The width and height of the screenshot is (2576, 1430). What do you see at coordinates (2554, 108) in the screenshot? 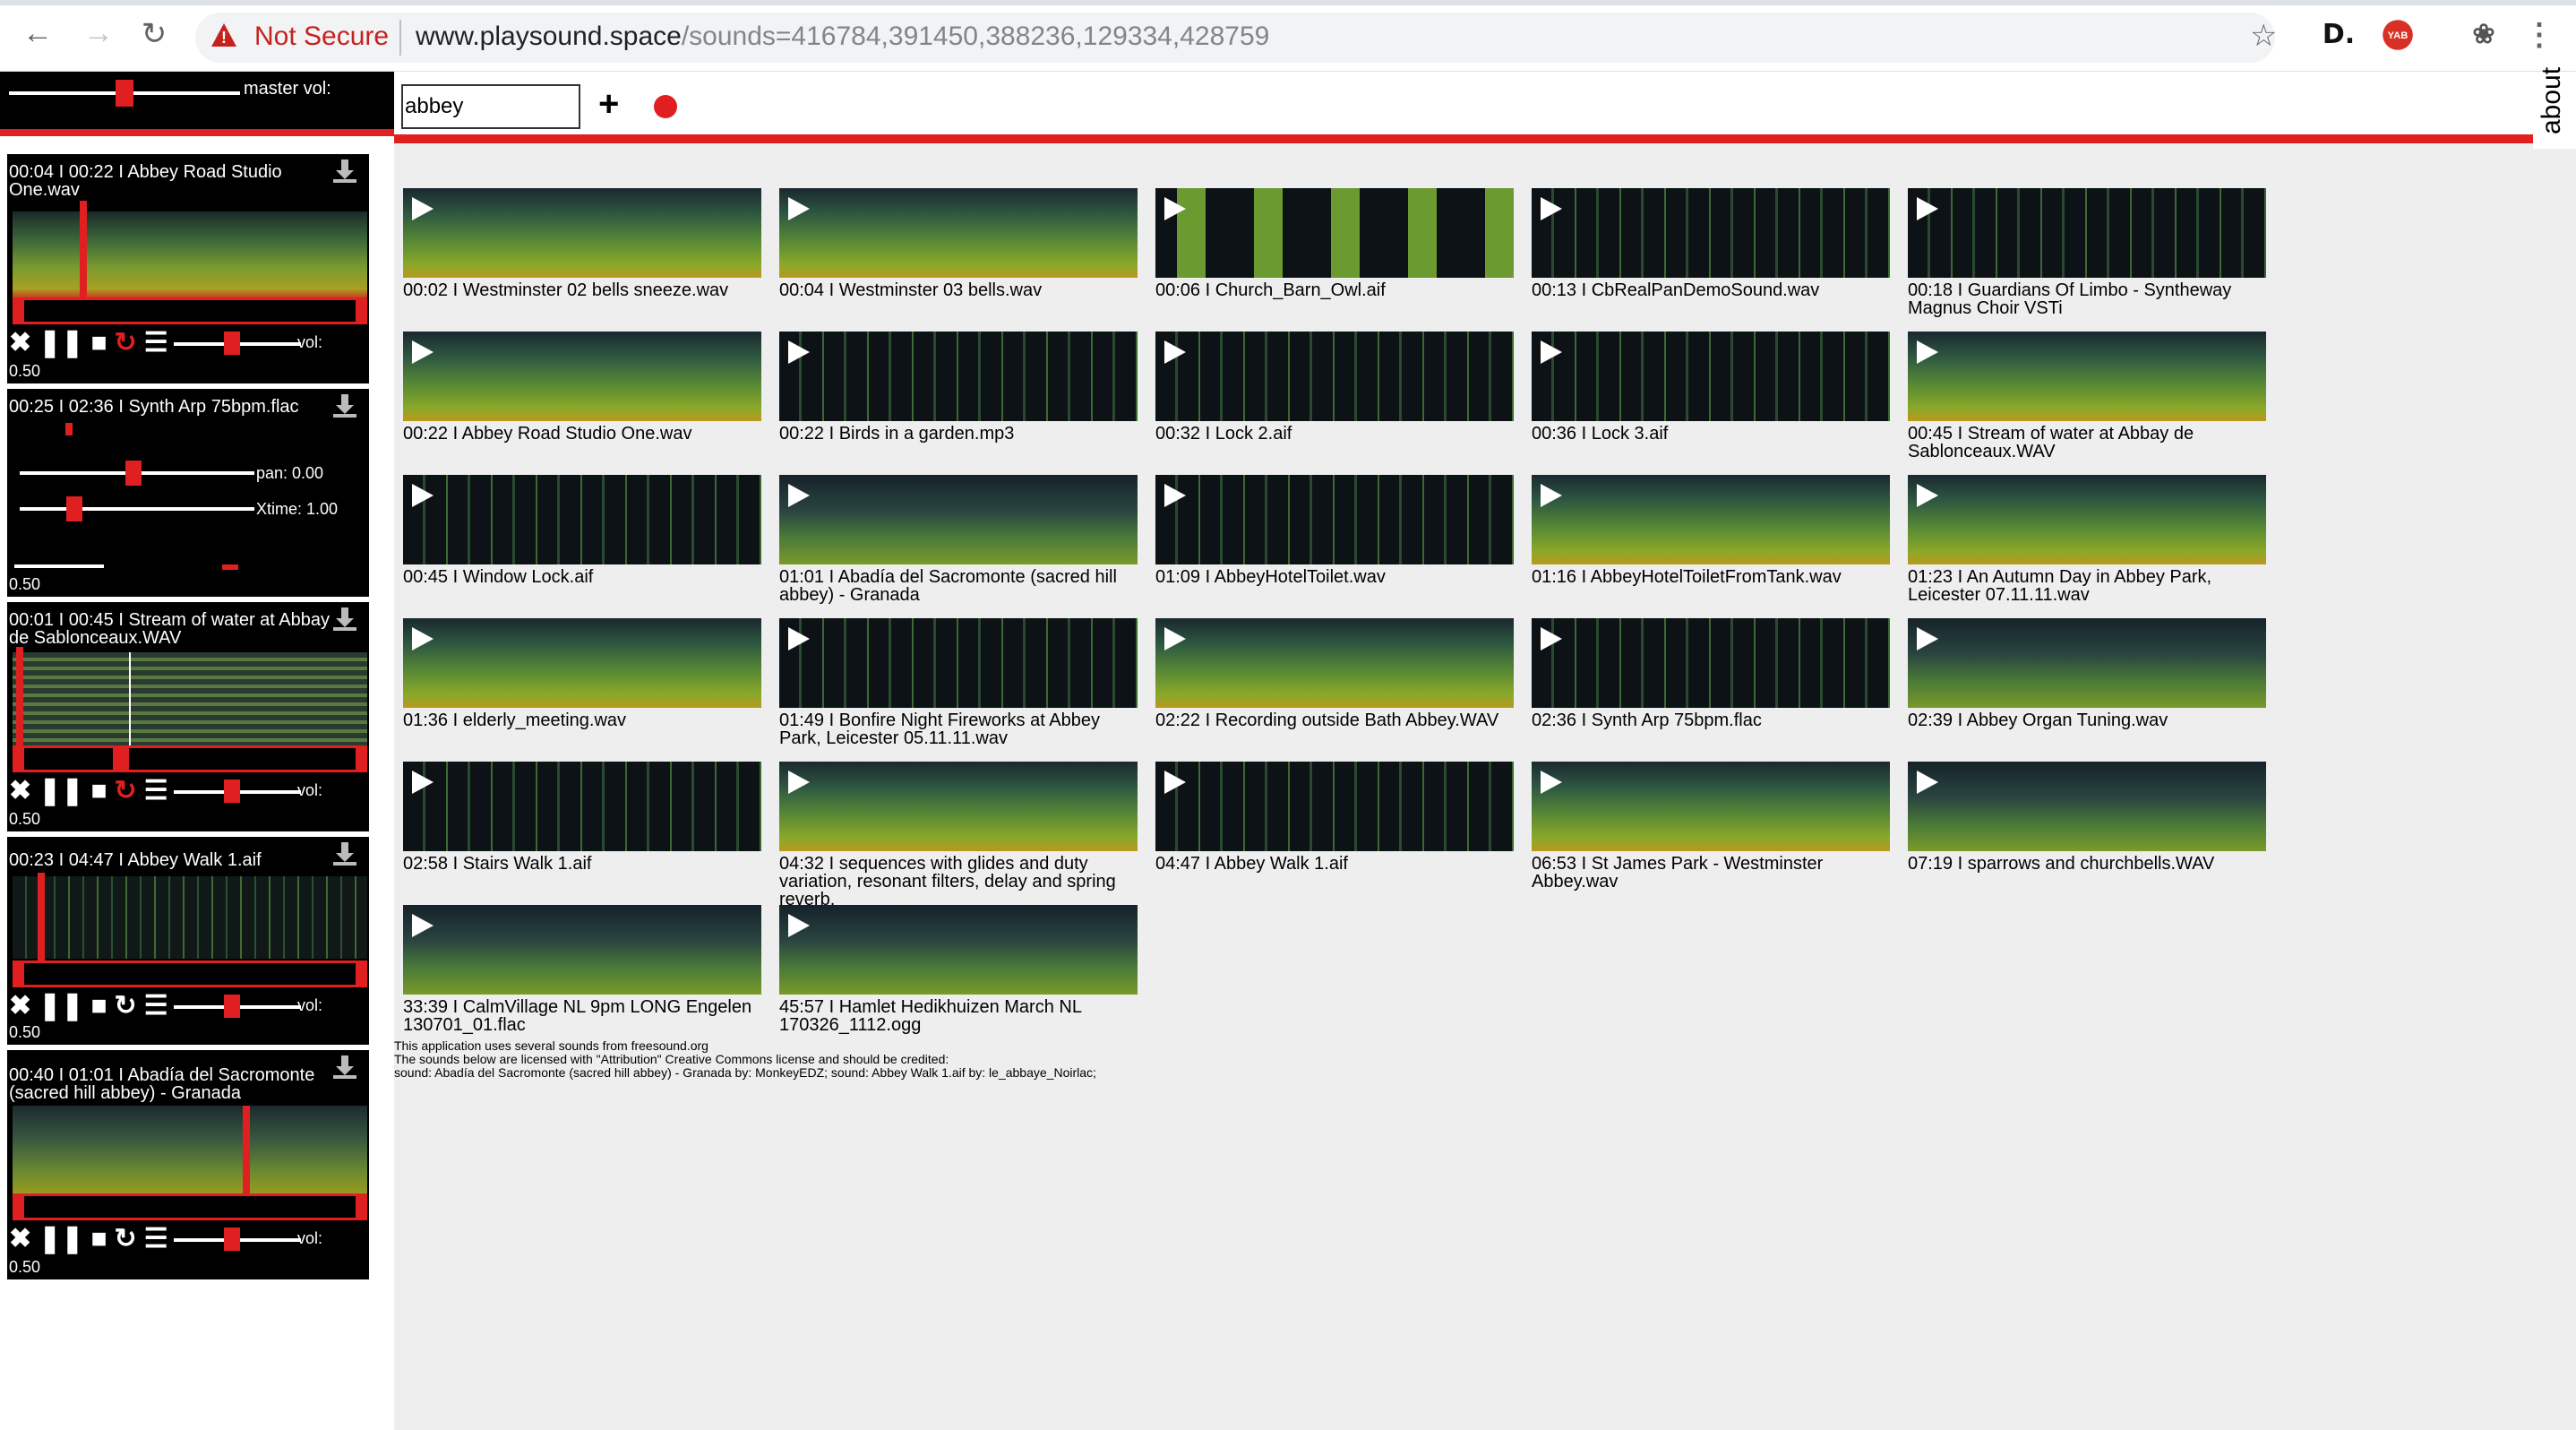
I see `about-tab: about` at bounding box center [2554, 108].